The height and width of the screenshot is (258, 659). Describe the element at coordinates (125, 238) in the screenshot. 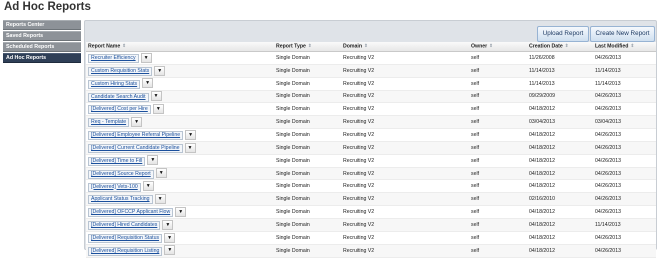

I see `report-name-link: [Delivered] Requisition Status` at that location.